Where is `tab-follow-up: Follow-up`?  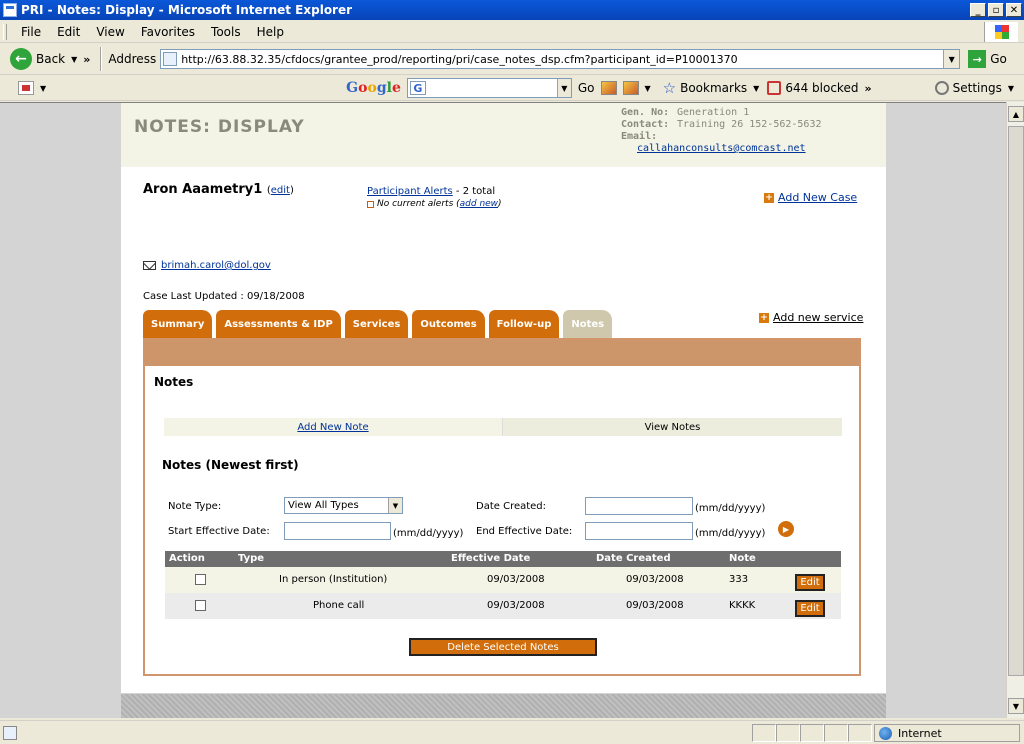 tab-follow-up: Follow-up is located at coordinates (524, 324).